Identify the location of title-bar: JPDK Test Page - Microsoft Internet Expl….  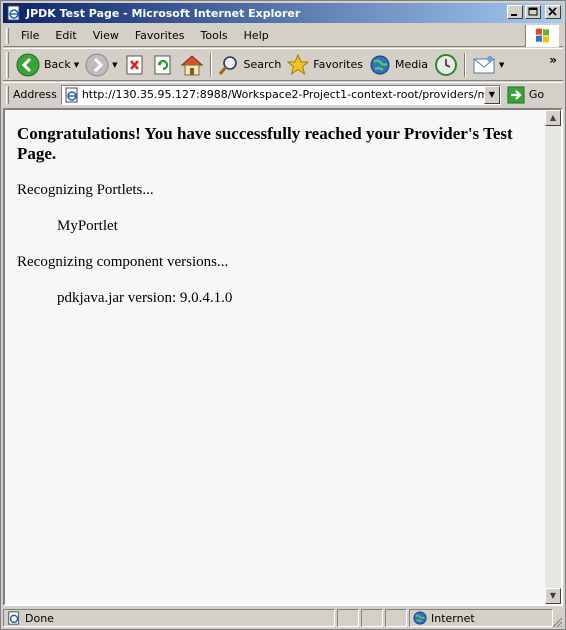
(283, 13).